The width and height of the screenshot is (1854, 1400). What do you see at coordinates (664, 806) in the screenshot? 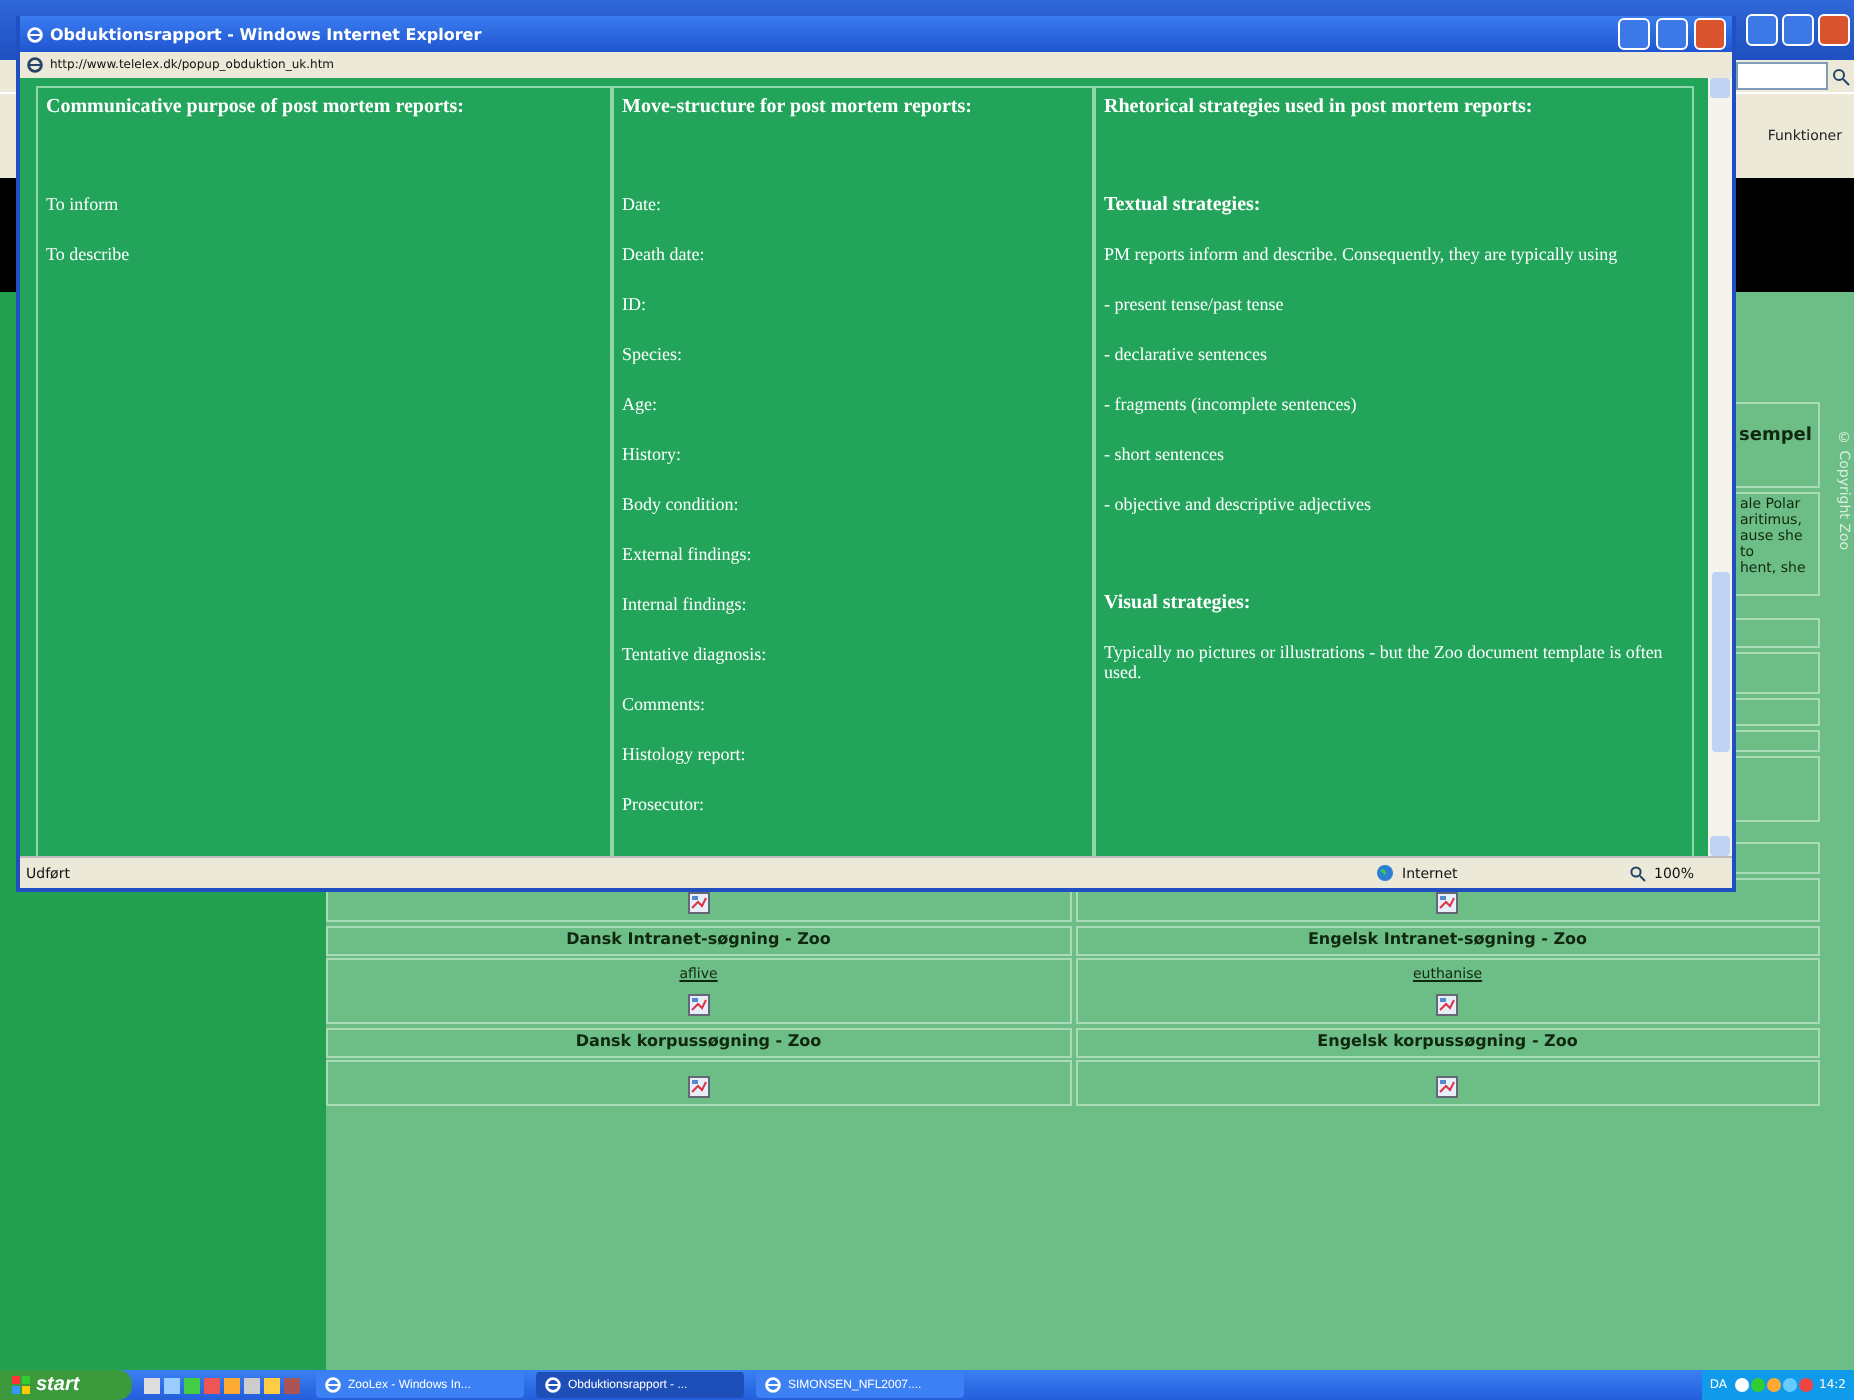
I see `body-text: Prosecutor:` at bounding box center [664, 806].